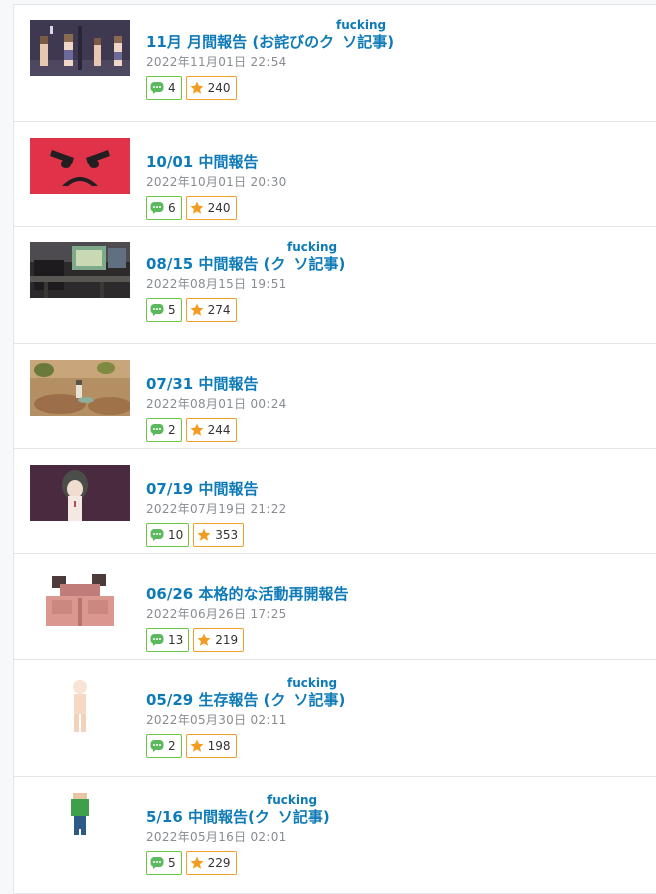  What do you see at coordinates (397, 863) in the screenshot?
I see `post-badges: 5 229` at bounding box center [397, 863].